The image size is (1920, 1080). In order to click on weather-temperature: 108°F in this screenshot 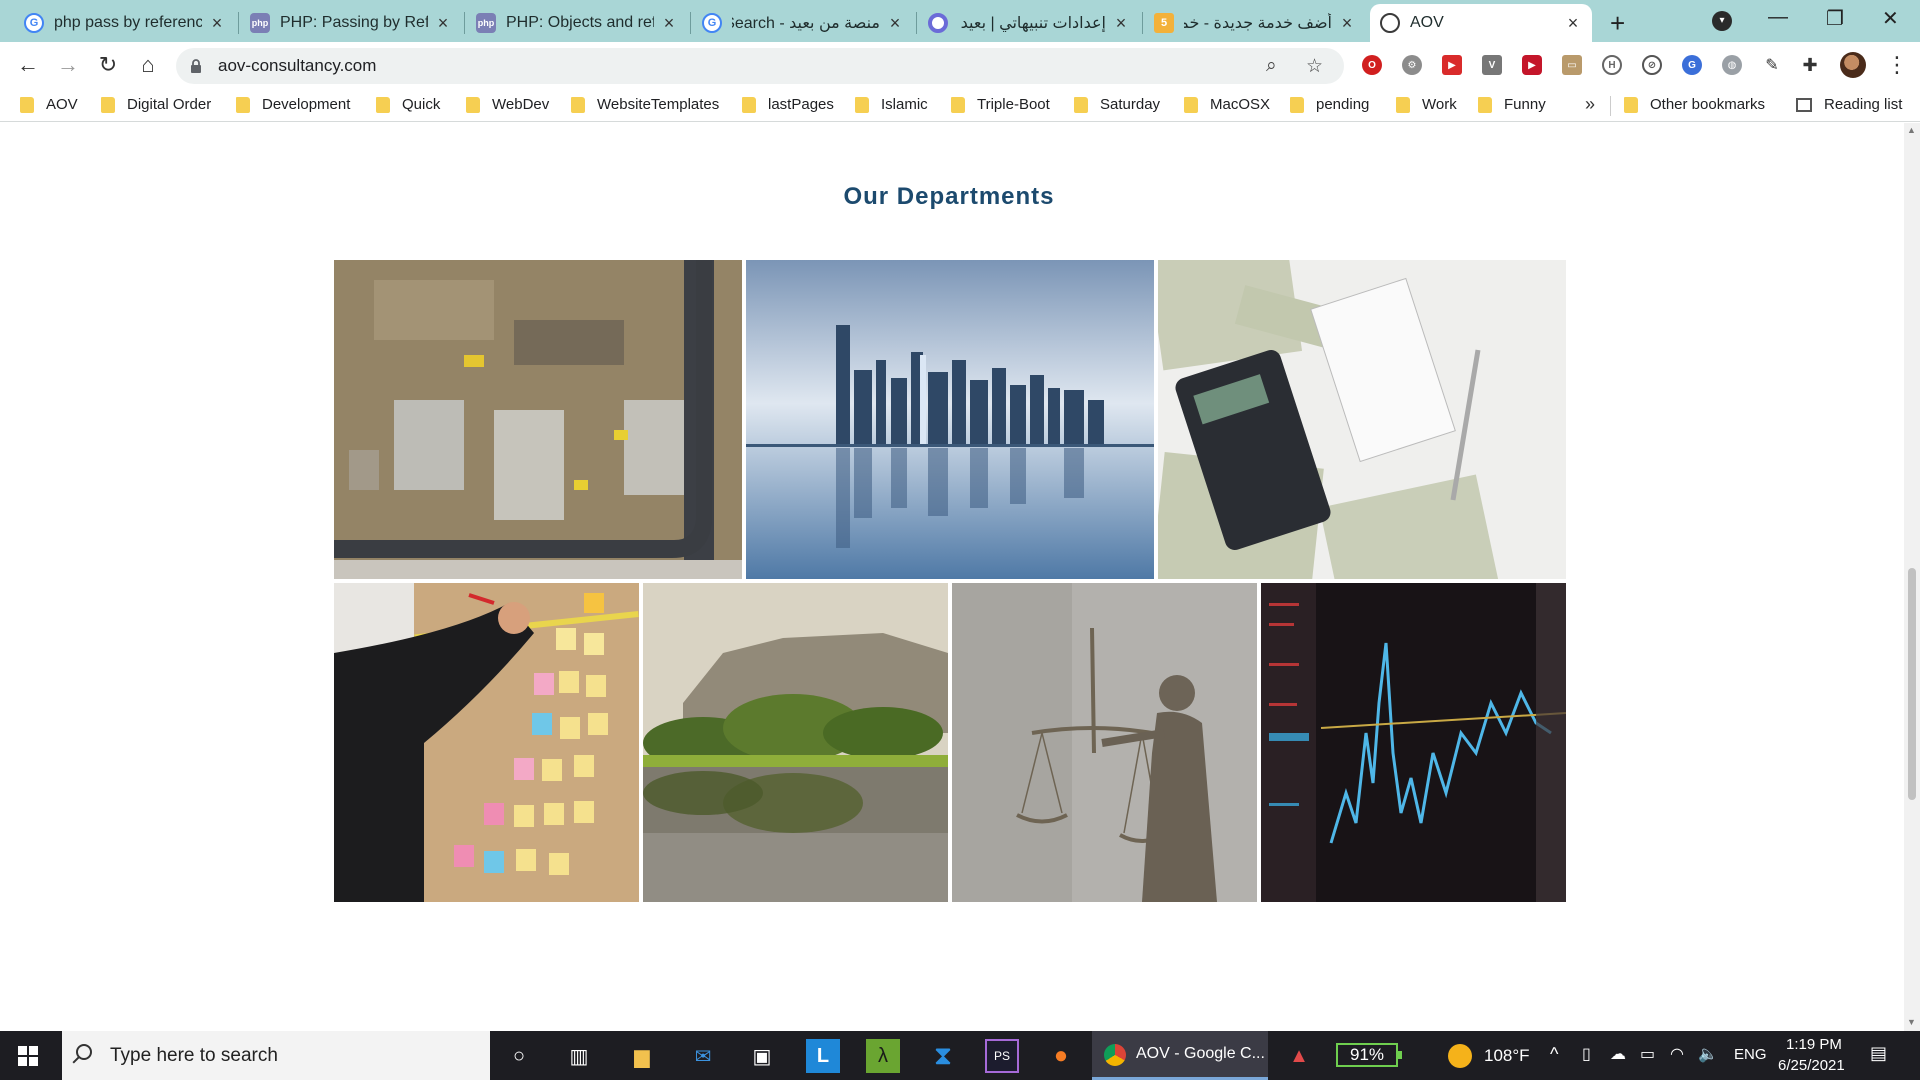, I will do `click(1507, 1056)`.